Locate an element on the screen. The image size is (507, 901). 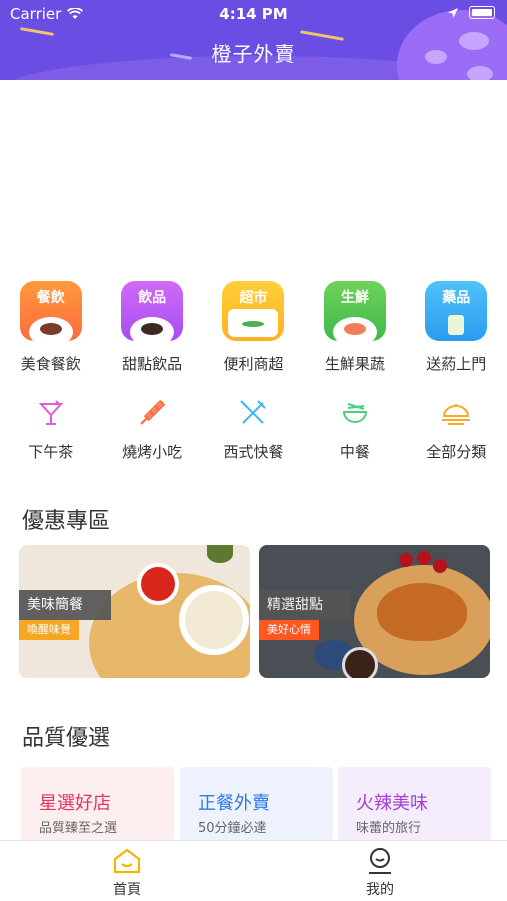
category-item-afternoon-tea: 下午茶 is located at coordinates (50, 427).